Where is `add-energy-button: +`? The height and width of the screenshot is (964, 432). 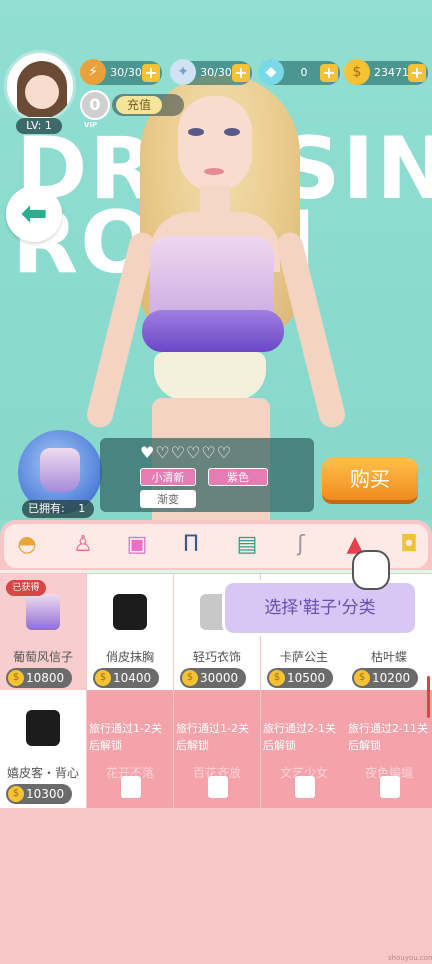
add-energy-button: + is located at coordinates (151, 73).